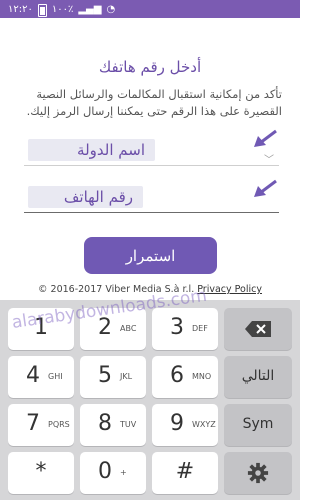 This screenshot has height=500, width=320. What do you see at coordinates (41, 425) in the screenshot?
I see `key-7: 7 PQRS` at bounding box center [41, 425].